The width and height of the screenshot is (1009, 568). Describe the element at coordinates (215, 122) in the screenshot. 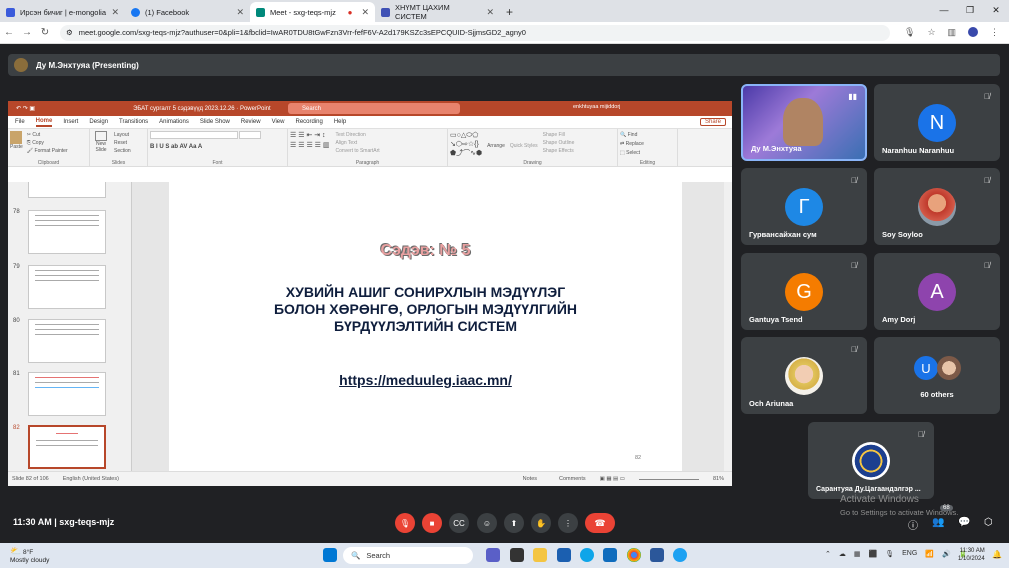

I see `menu-slideshow: Slide Show` at that location.